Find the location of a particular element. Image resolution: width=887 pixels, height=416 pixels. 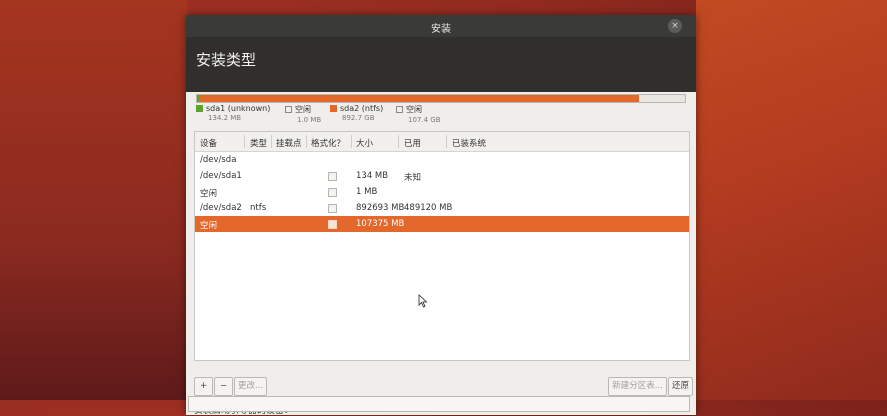

cell-type: ntfs is located at coordinates (258, 208).